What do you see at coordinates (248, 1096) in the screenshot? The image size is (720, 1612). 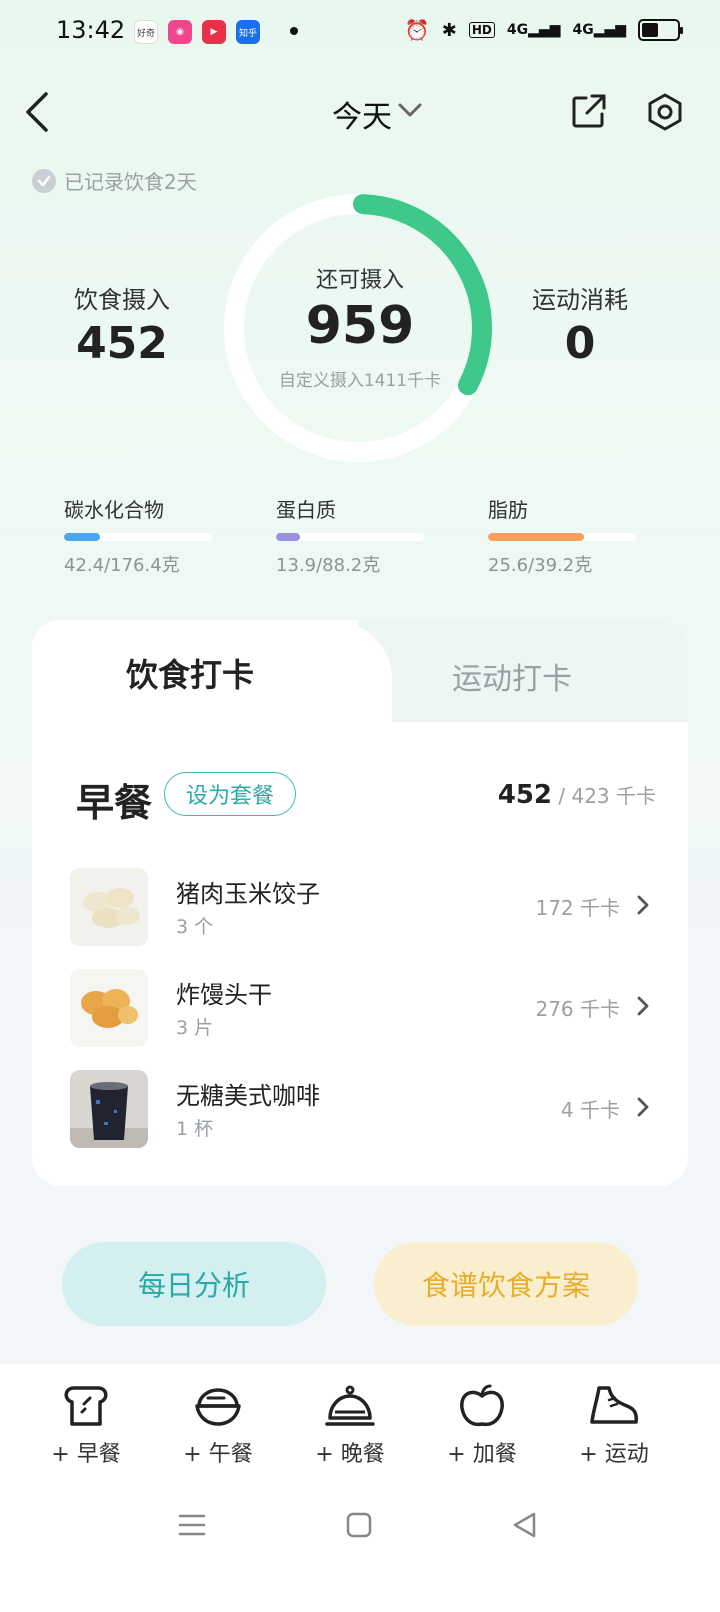 I see `food-name: 无糖美式咖啡` at bounding box center [248, 1096].